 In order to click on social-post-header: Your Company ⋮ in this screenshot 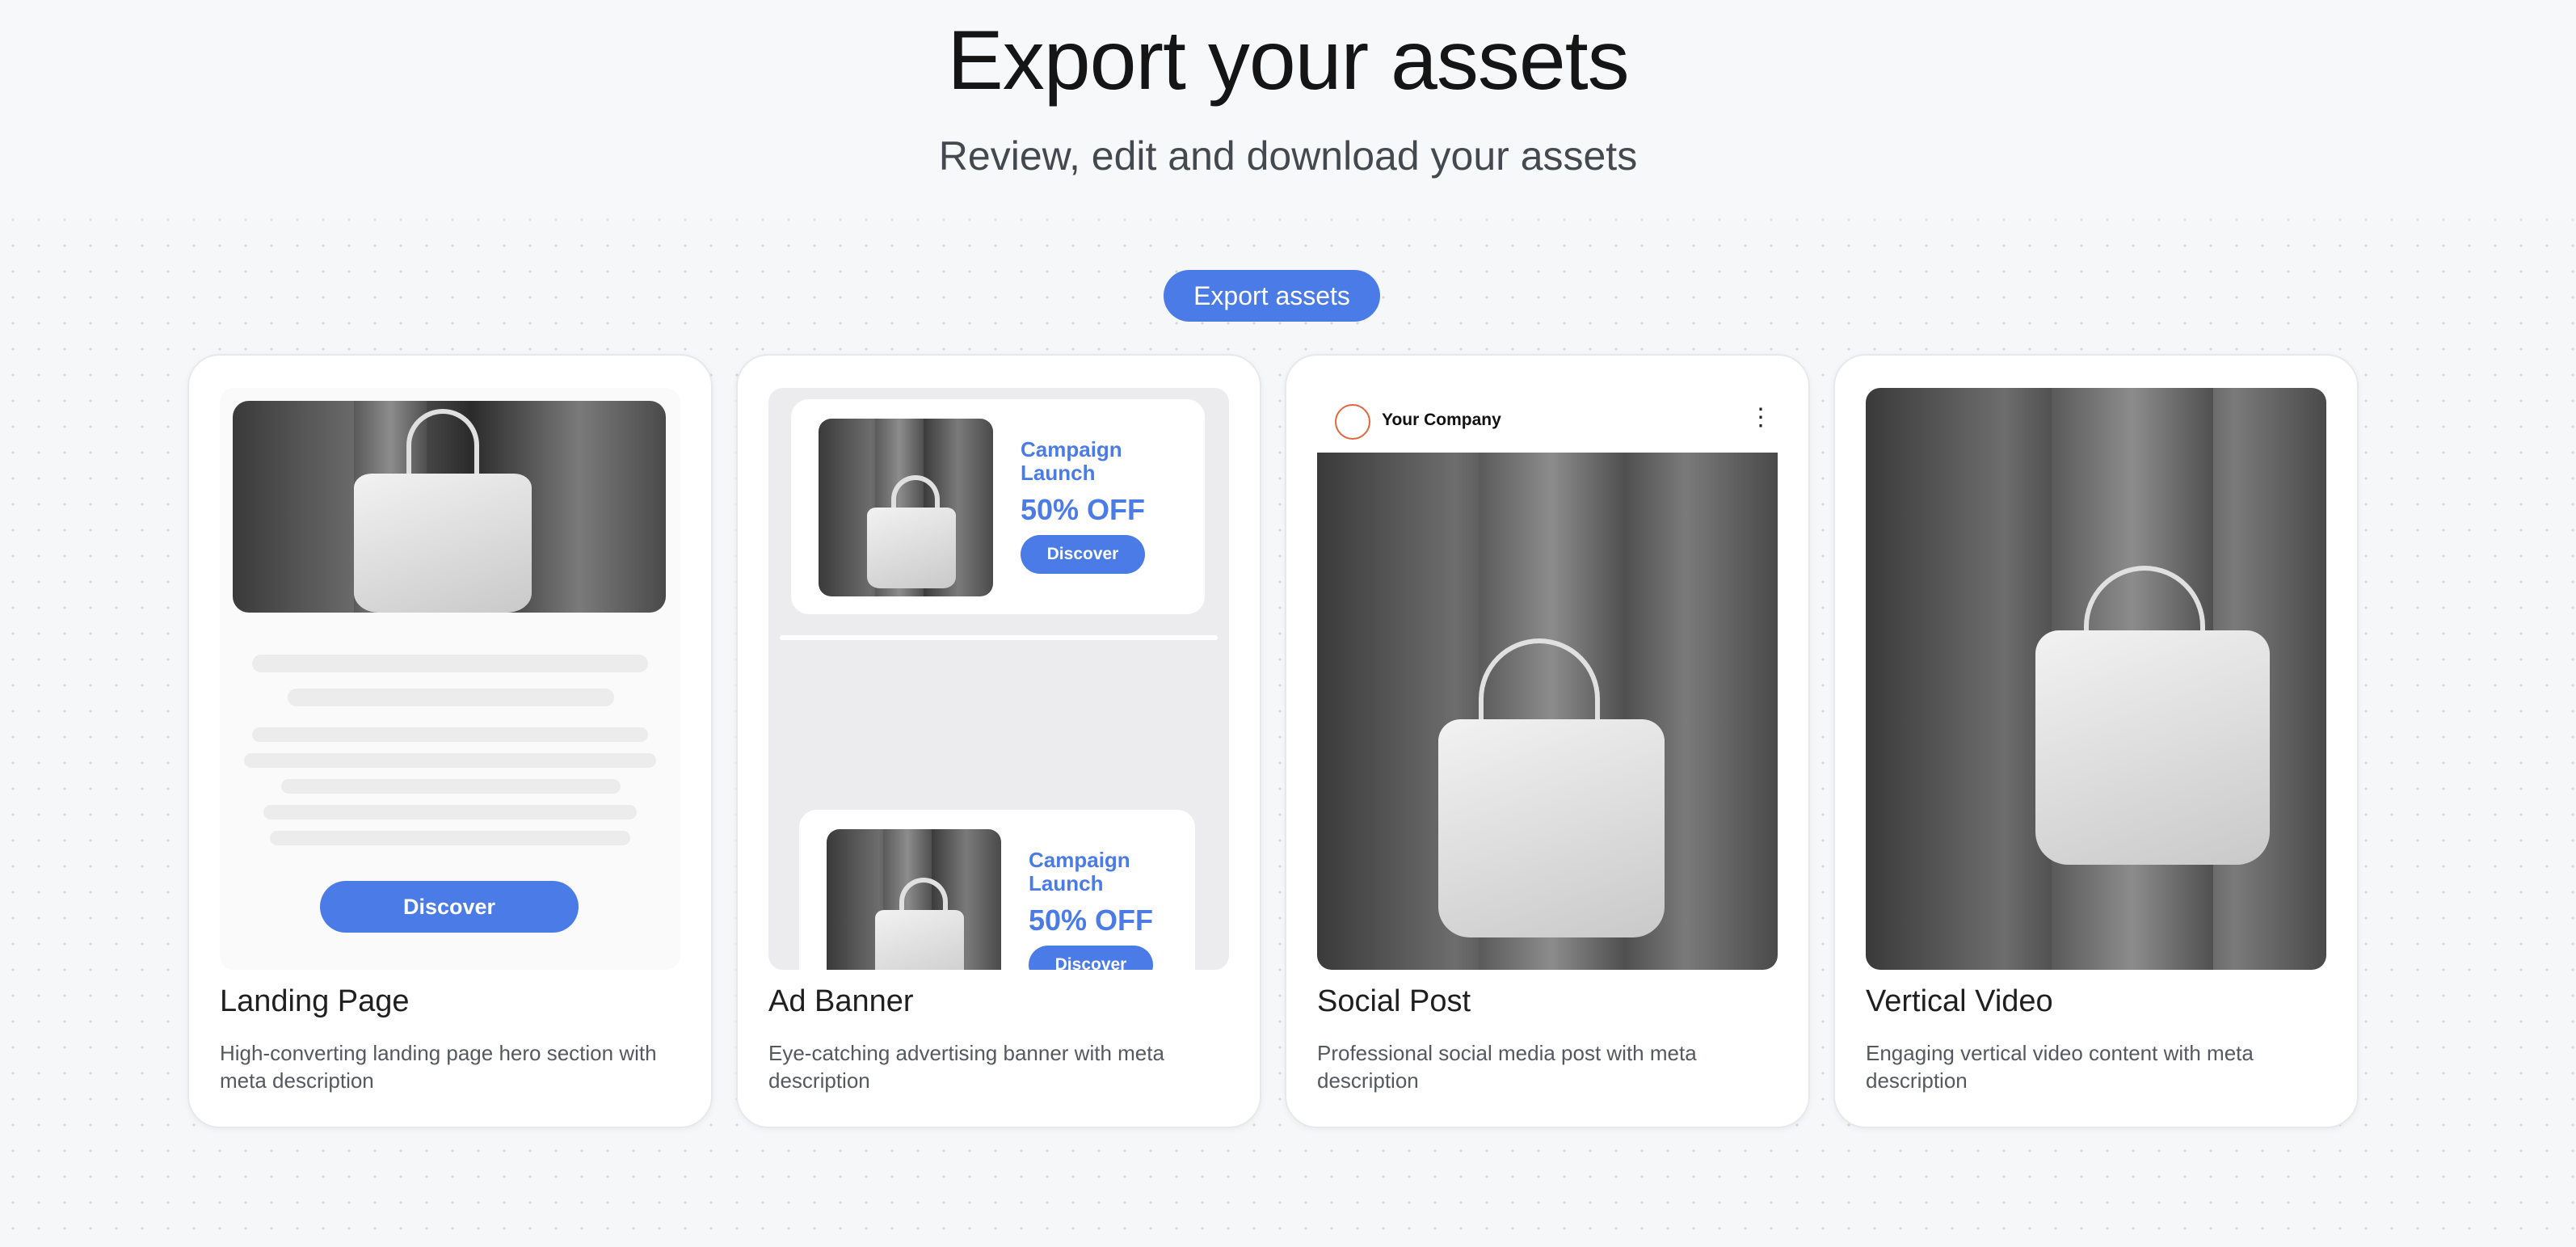, I will do `click(1547, 421)`.